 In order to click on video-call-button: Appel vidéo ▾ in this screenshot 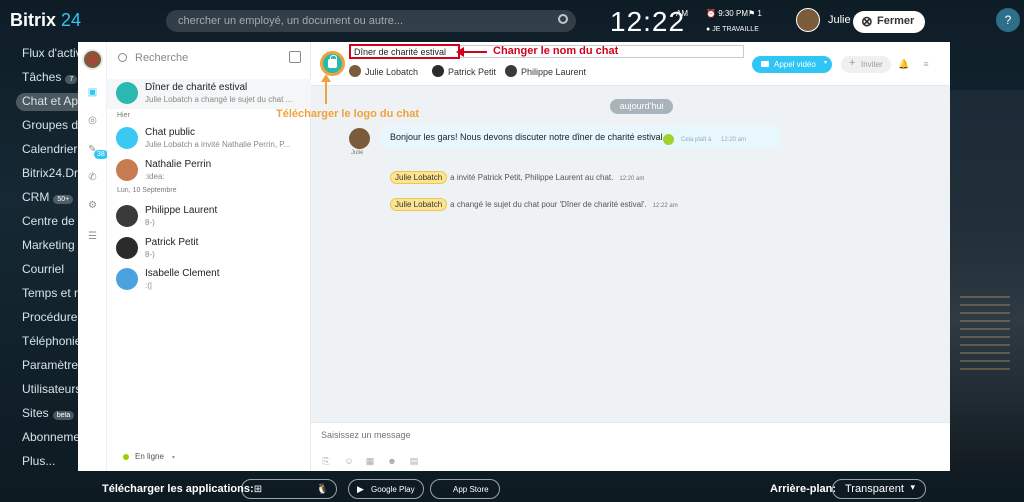, I will do `click(792, 64)`.